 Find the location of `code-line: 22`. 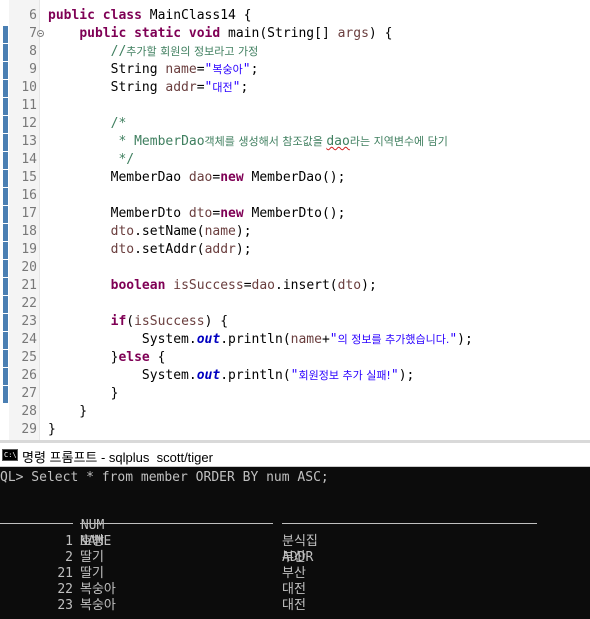

code-line: 22 is located at coordinates (295, 304).